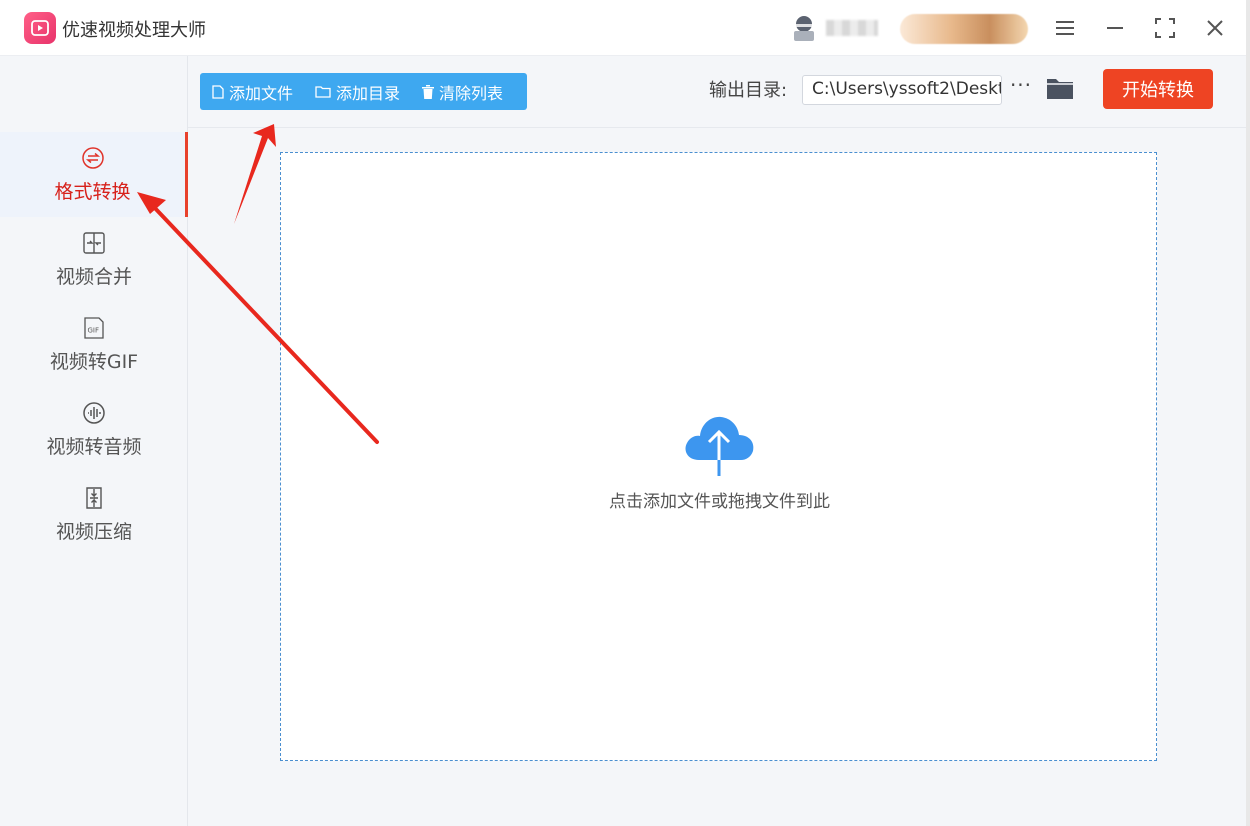  Describe the element at coordinates (93, 277) in the screenshot. I see `sidebar-item-label: 视频合并` at that location.